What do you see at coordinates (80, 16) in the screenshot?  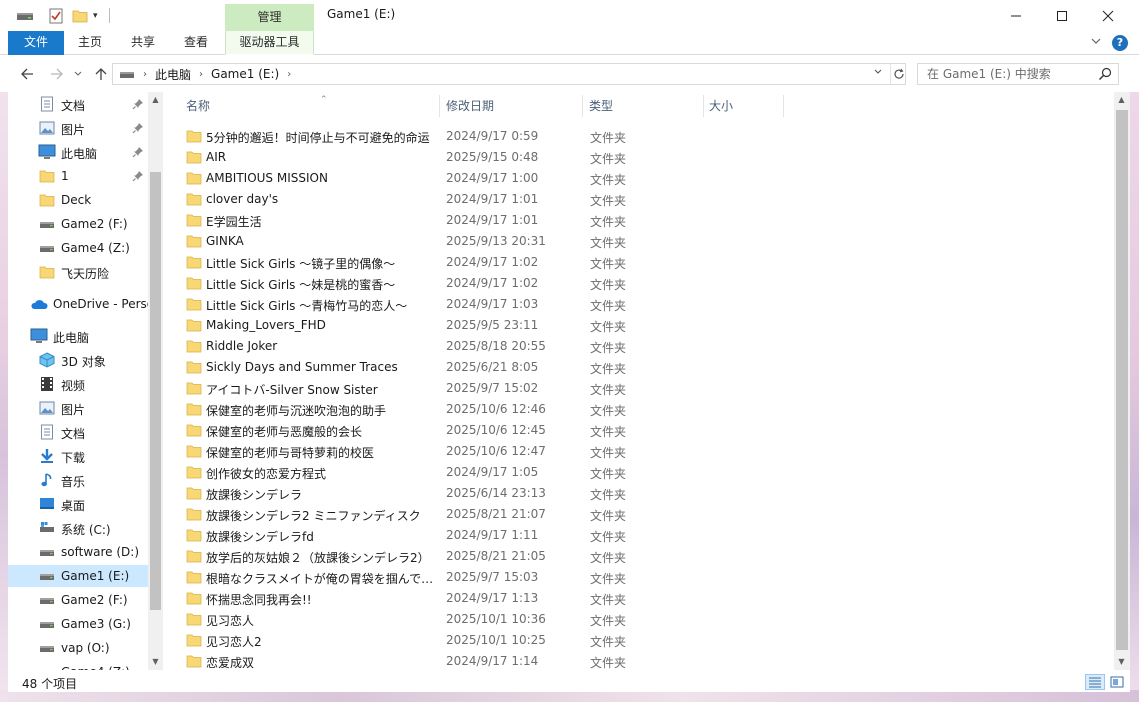 I see `new-folder-icon` at bounding box center [80, 16].